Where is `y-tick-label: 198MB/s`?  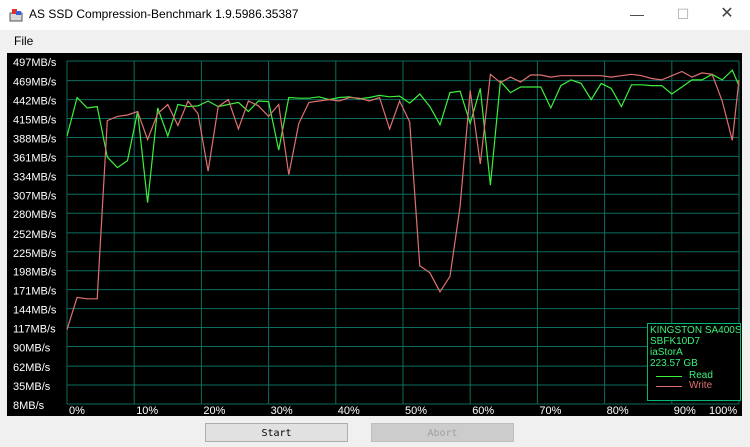 y-tick-label: 198MB/s is located at coordinates (35, 273).